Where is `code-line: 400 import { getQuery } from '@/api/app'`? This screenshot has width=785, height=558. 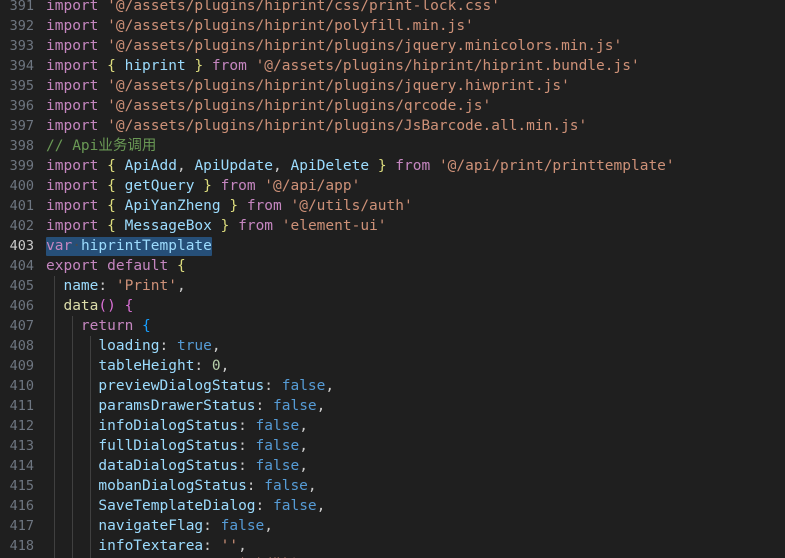
code-line: 400 import { getQuery } from '@/api/app' is located at coordinates (392, 186).